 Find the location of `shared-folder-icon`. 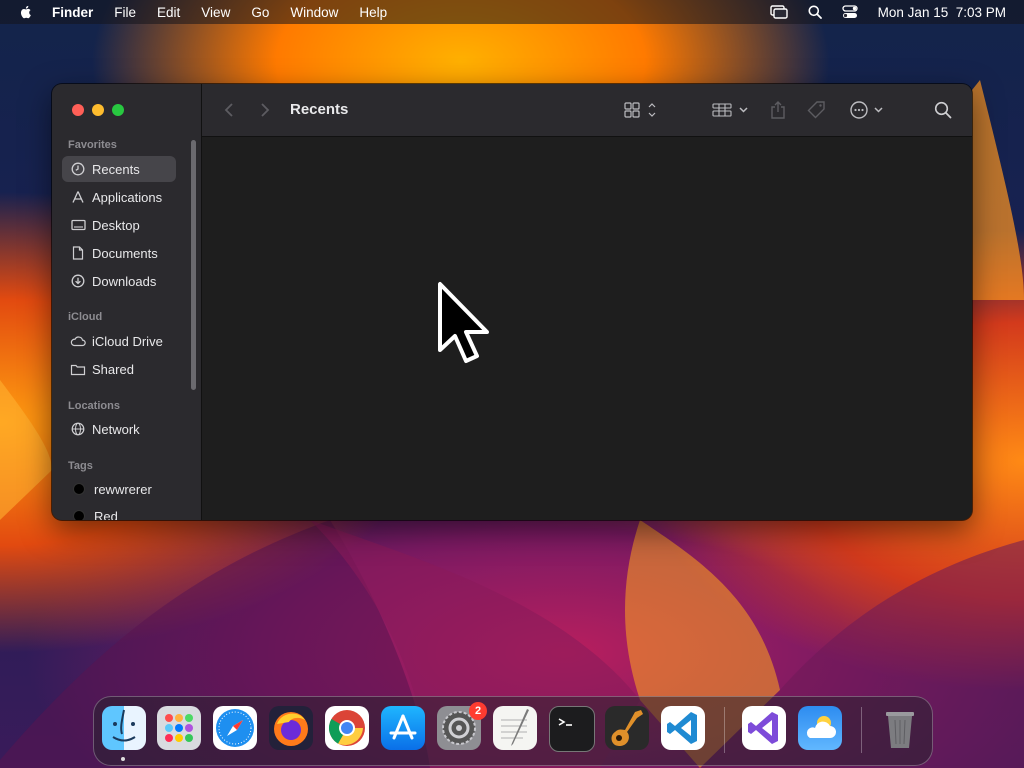

shared-folder-icon is located at coordinates (78, 369).